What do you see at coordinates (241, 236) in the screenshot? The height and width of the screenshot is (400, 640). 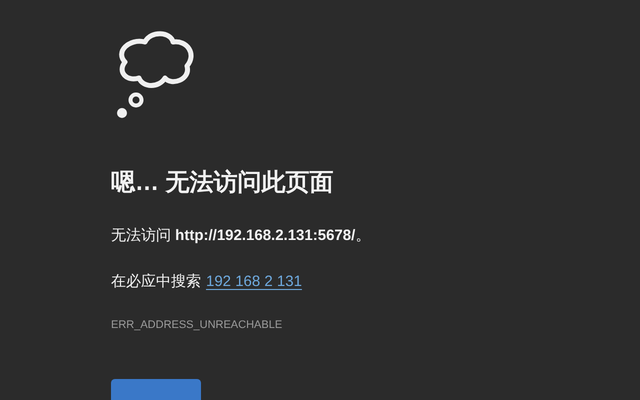 I see `error-message: 无法访问 http://192.168.2.131:5678/。` at bounding box center [241, 236].